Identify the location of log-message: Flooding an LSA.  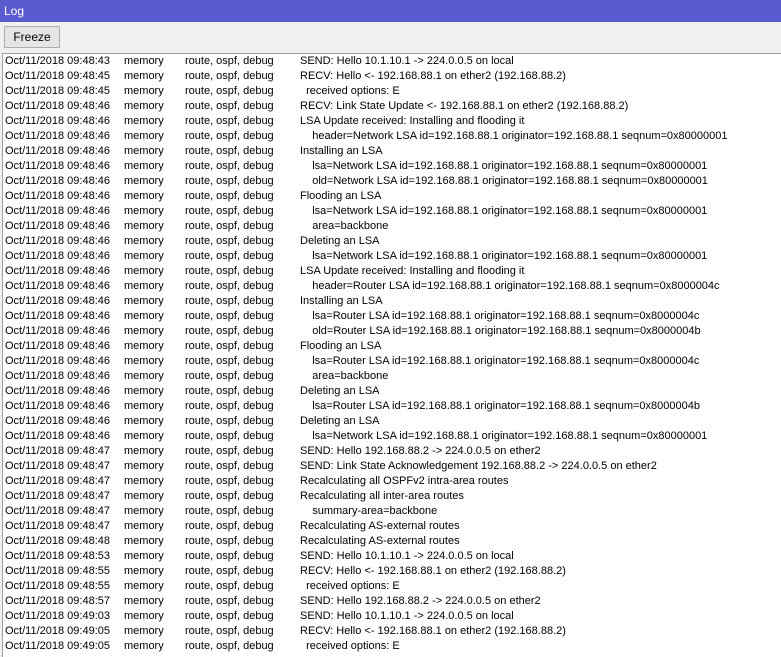
(341, 196).